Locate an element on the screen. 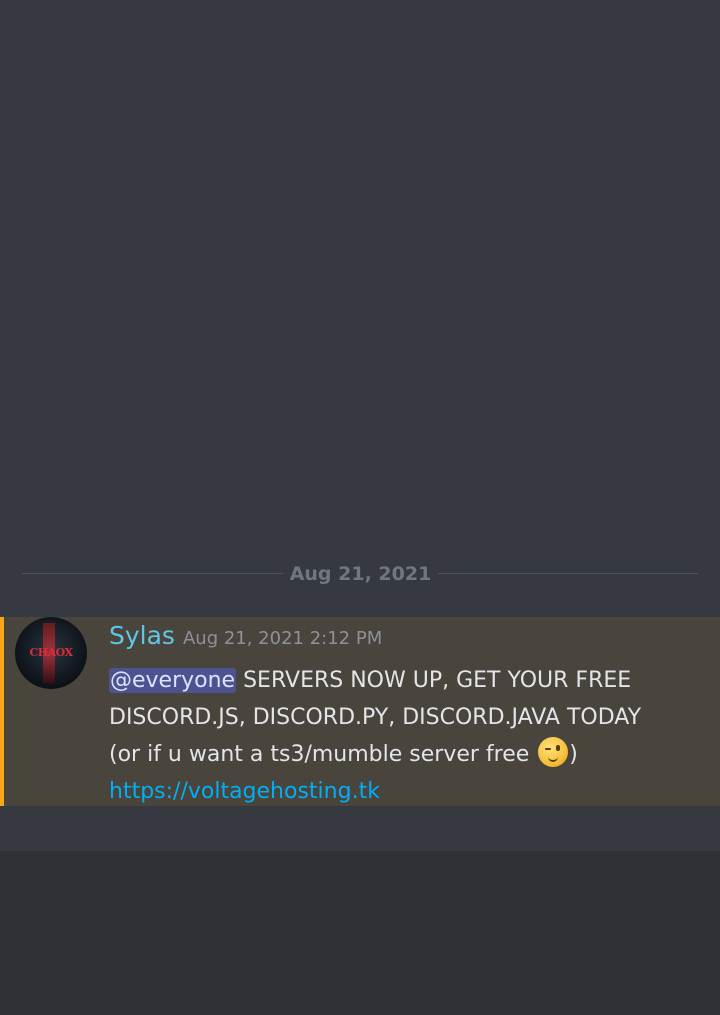 The width and height of the screenshot is (720, 1015). message-text-line-3-end: ) is located at coordinates (573, 754).